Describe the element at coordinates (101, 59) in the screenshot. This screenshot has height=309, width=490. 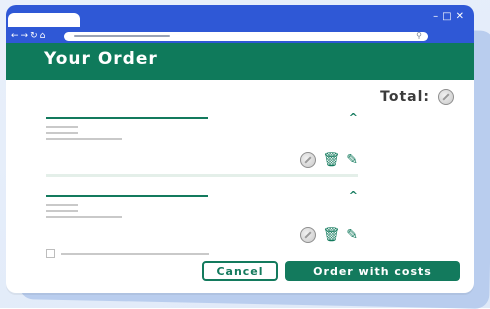
I see `page-title: Your Order` at that location.